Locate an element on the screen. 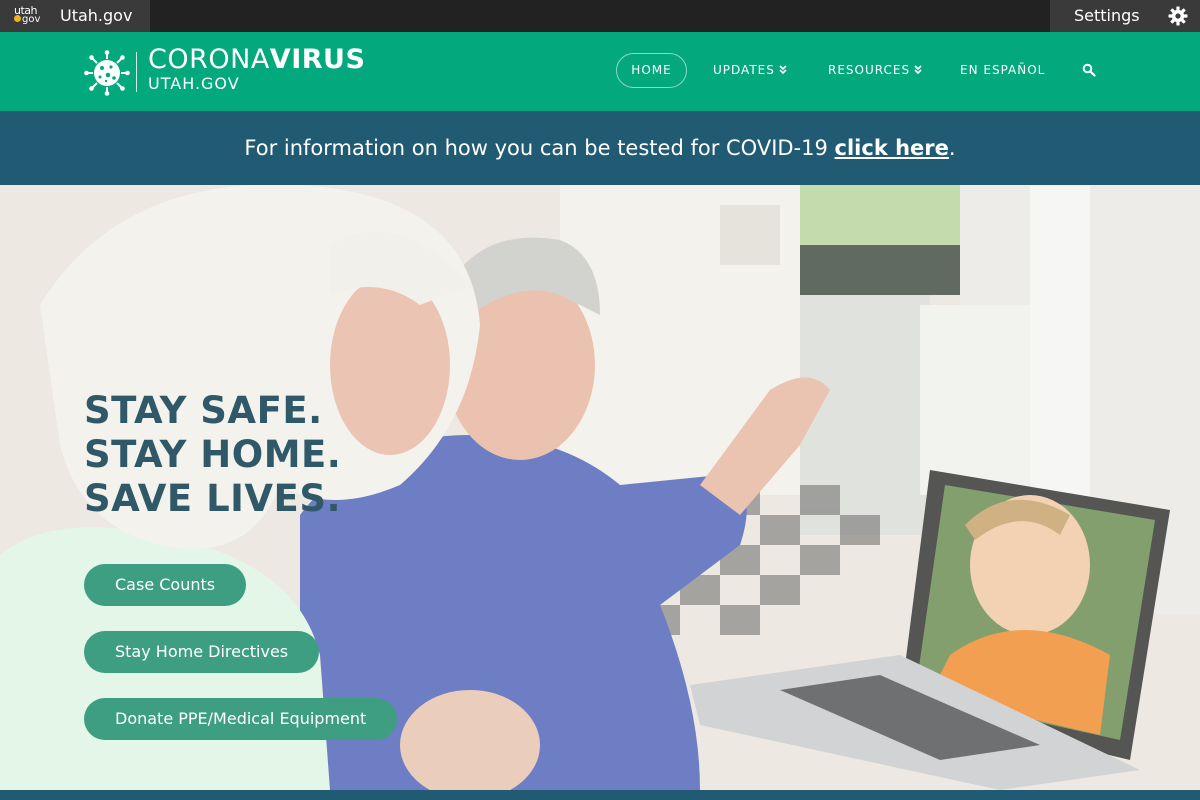 This screenshot has height=800, width=1200. site-logo-title: CORONAVIRUS is located at coordinates (256, 60).